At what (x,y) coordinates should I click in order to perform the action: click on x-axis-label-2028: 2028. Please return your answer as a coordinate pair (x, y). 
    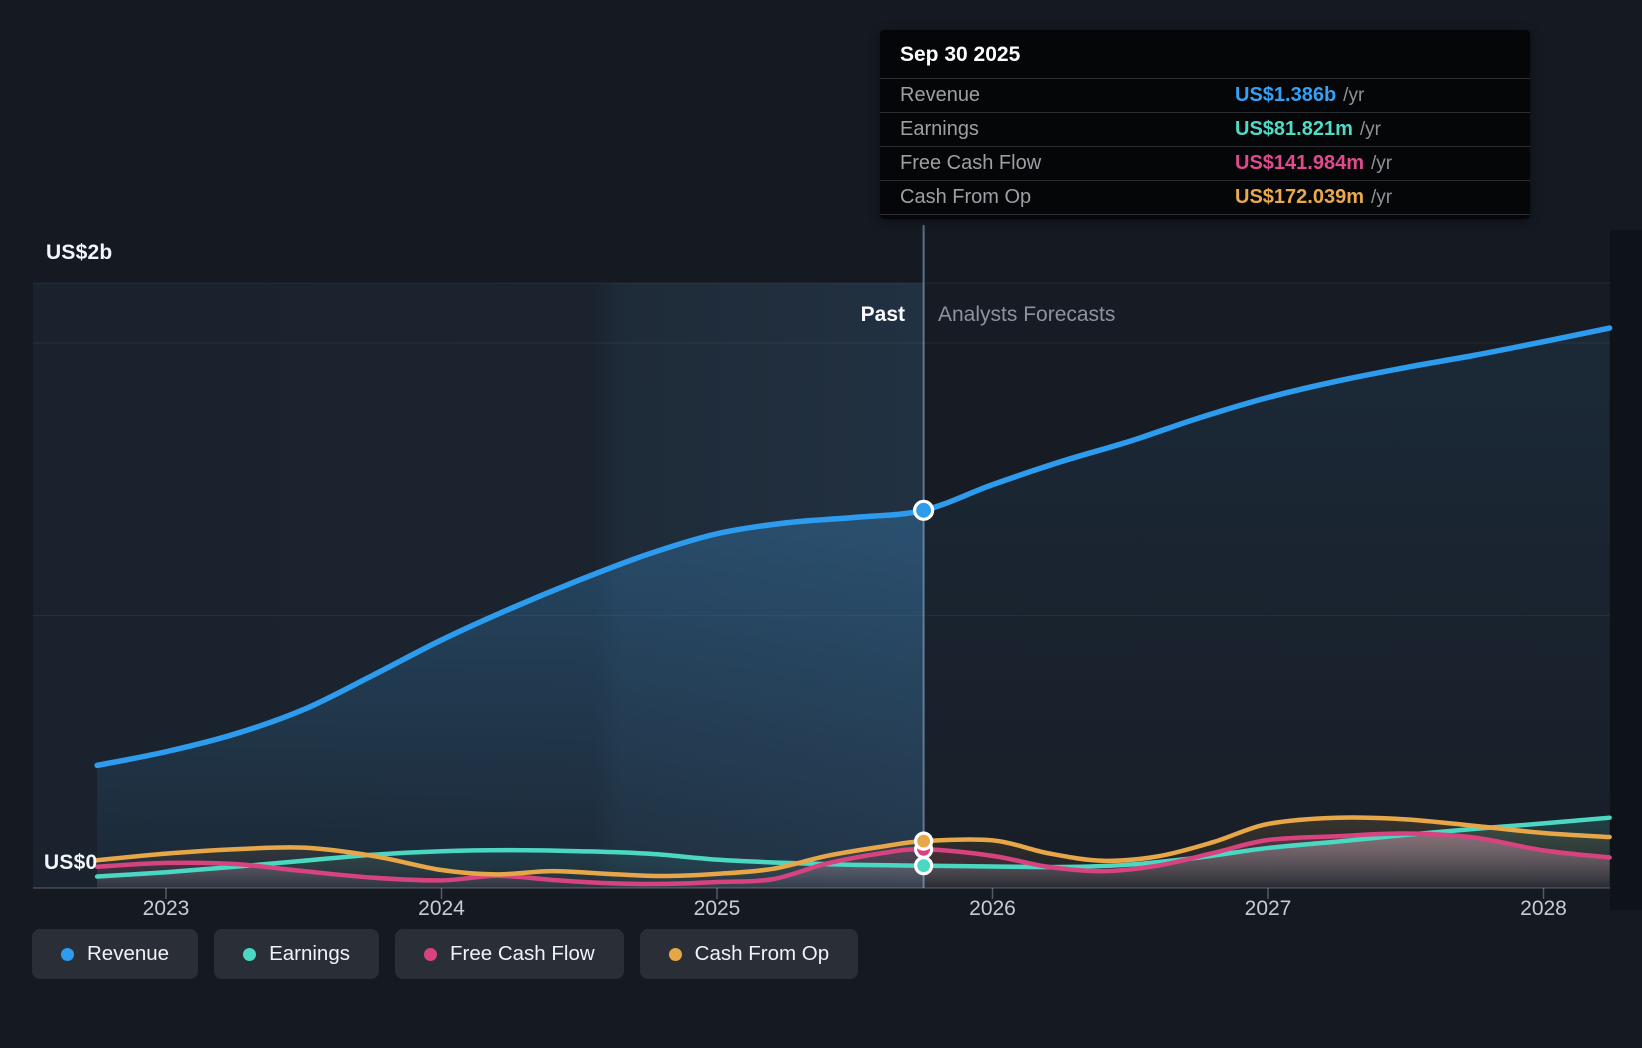
    Looking at the image, I should click on (1543, 908).